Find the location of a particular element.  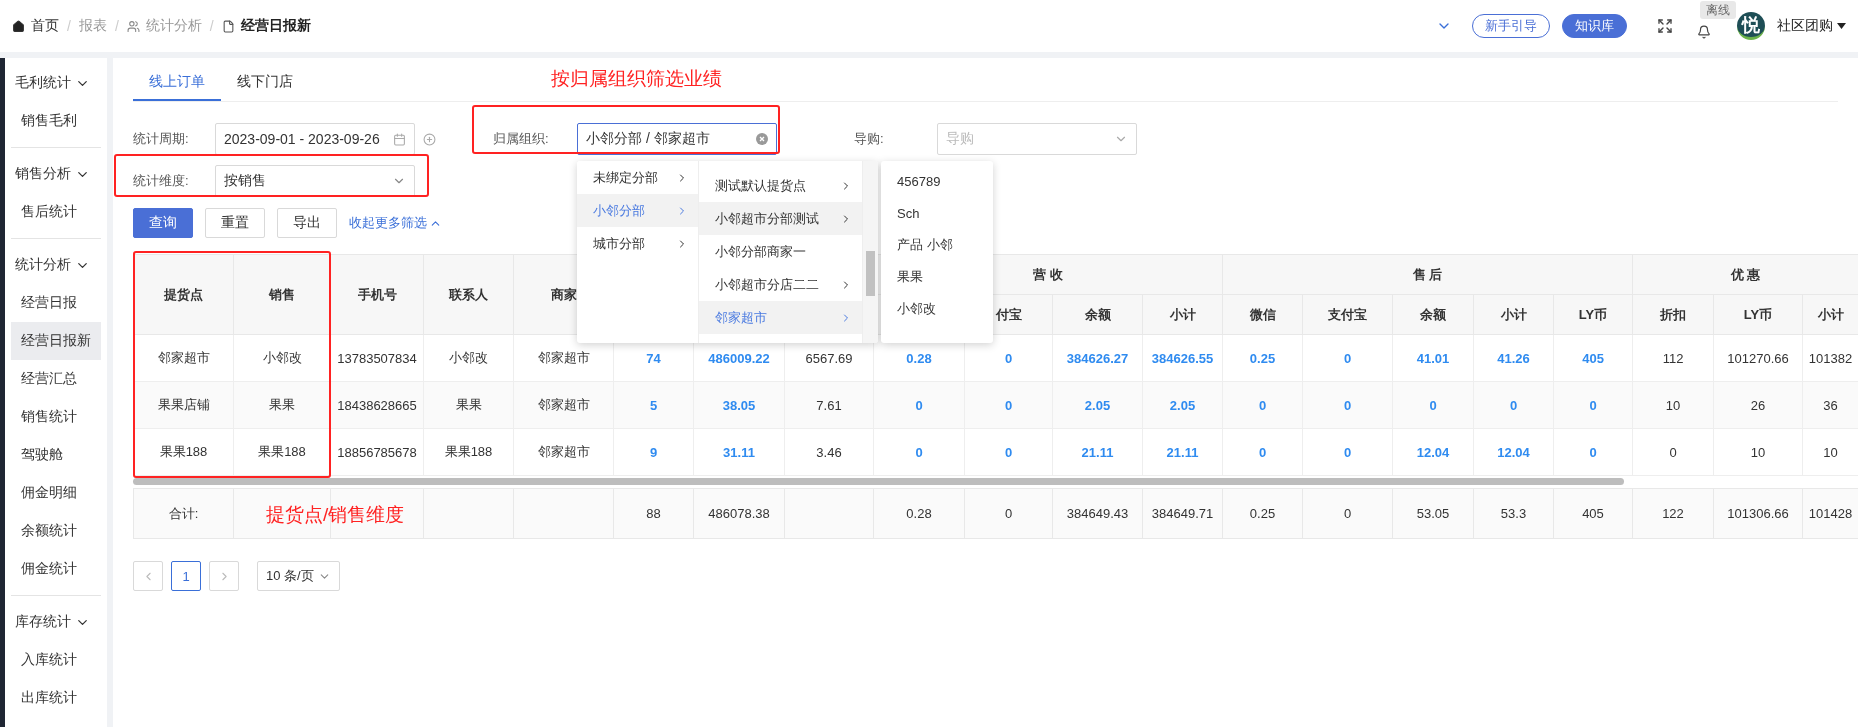

column-header: 支付宝 is located at coordinates (1347, 314).